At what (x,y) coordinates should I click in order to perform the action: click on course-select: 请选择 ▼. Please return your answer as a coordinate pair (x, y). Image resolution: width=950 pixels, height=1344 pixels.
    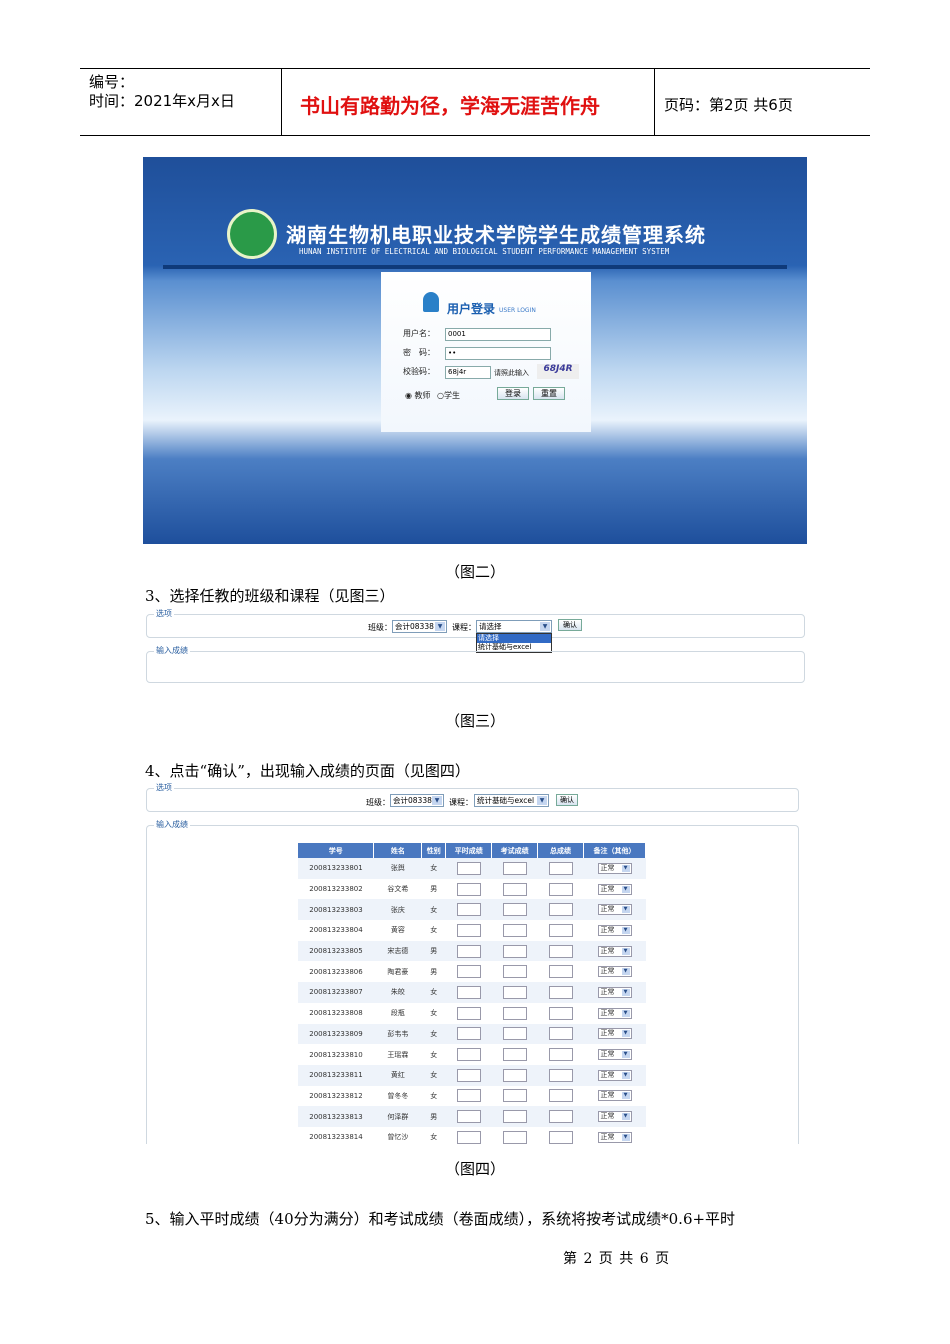
    Looking at the image, I should click on (514, 626).